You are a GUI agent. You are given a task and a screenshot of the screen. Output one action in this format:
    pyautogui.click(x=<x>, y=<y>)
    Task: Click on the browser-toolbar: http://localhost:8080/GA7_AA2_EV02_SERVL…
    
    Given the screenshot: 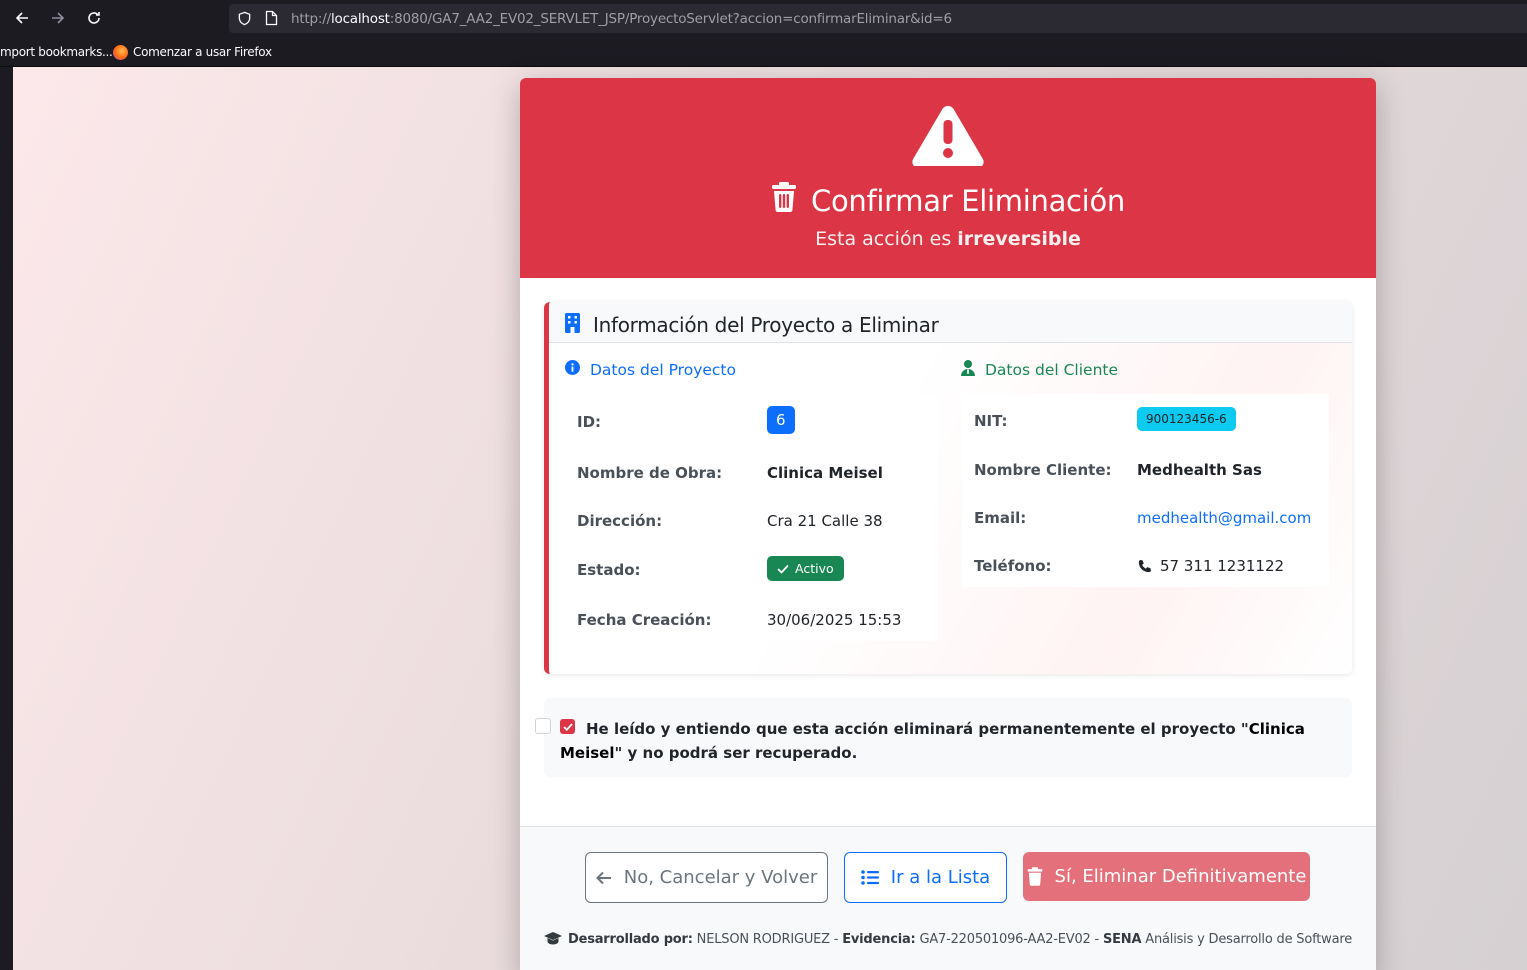 What is the action you would take?
    pyautogui.click(x=763, y=18)
    